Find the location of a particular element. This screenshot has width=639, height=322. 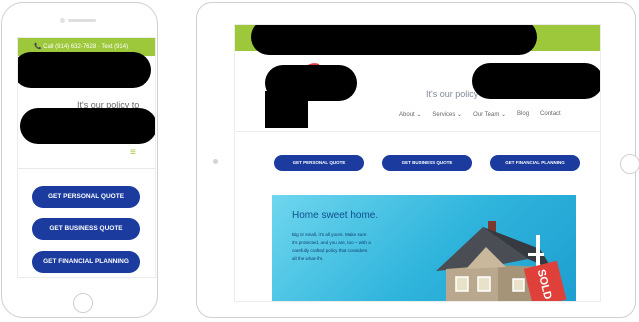

hamburger-menu-icon: ≡ is located at coordinates (133, 152).